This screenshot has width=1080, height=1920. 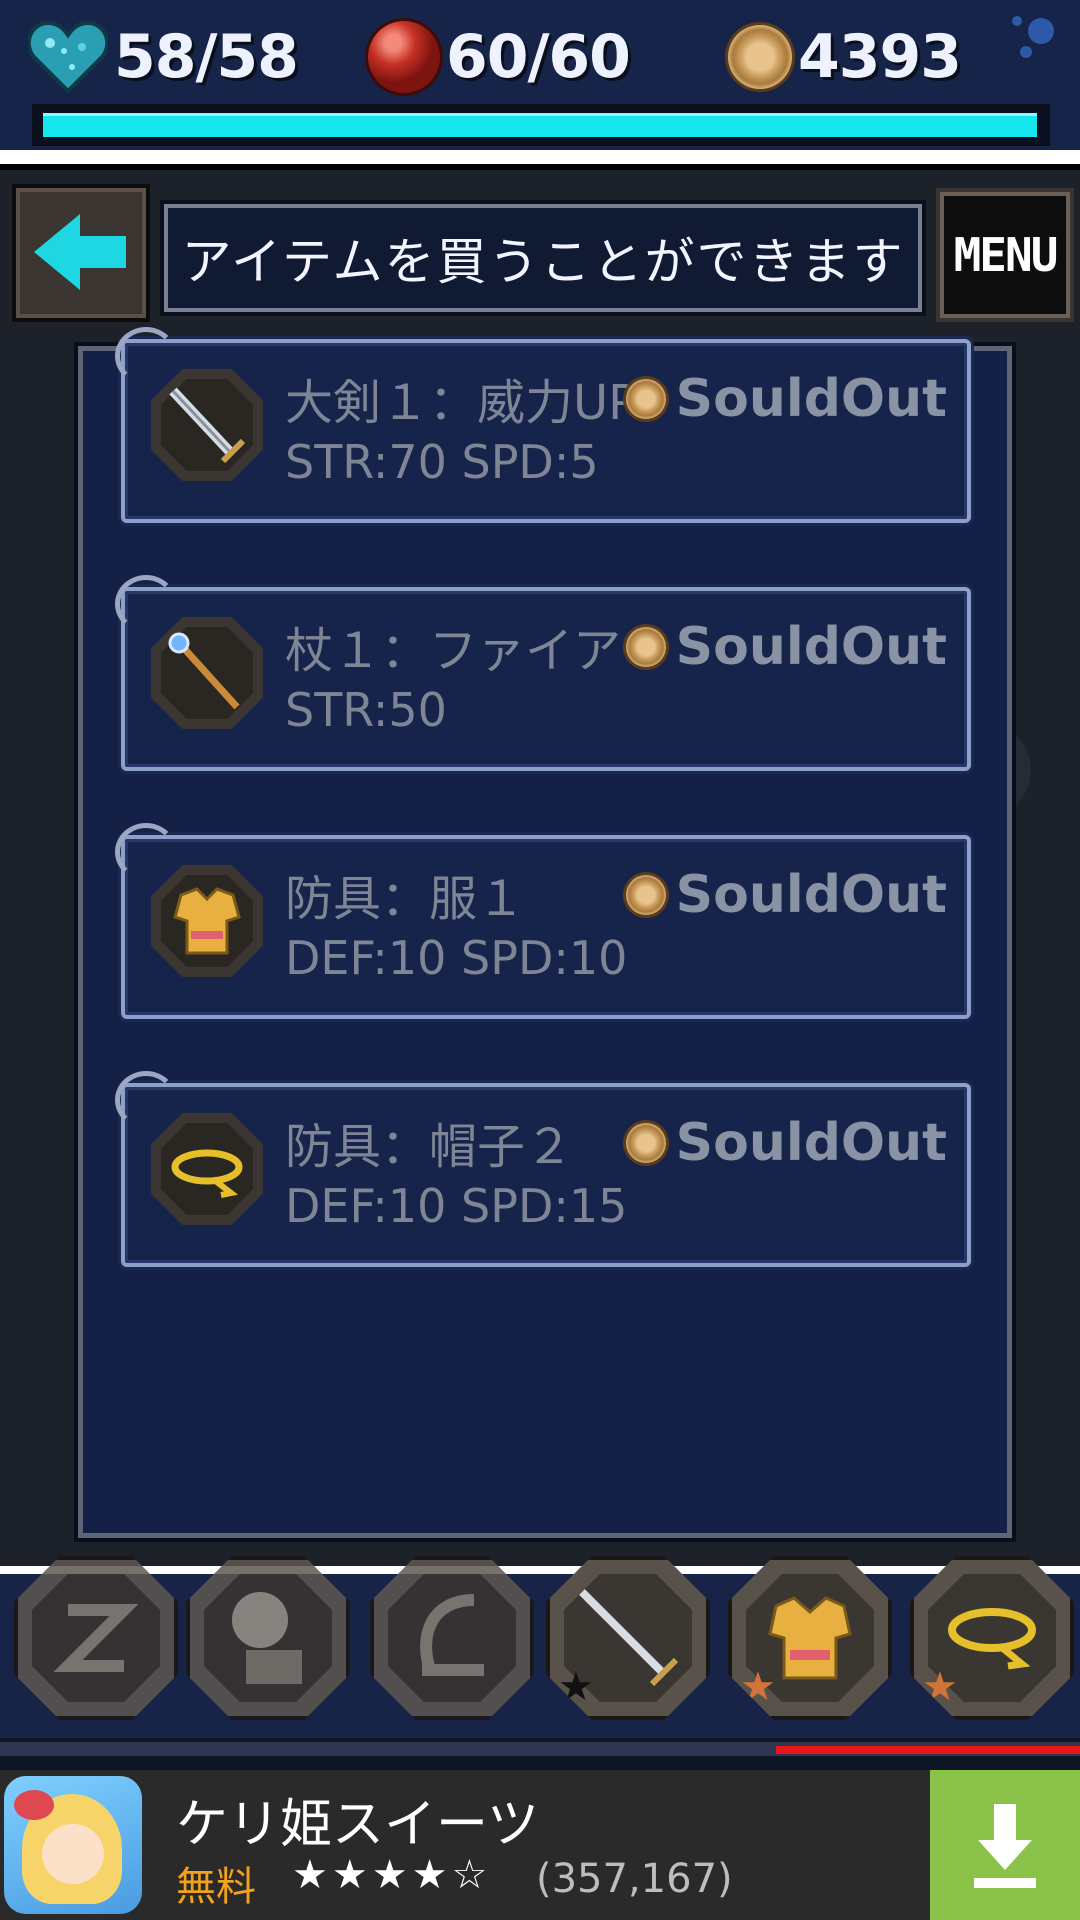 I want to click on equip-slot-sword: ★, so click(x=628, y=1638).